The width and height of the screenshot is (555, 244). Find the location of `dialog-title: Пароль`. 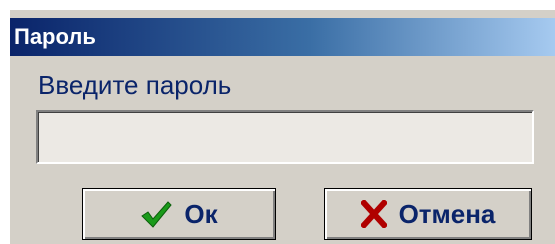

dialog-title: Пароль is located at coordinates (55, 36).